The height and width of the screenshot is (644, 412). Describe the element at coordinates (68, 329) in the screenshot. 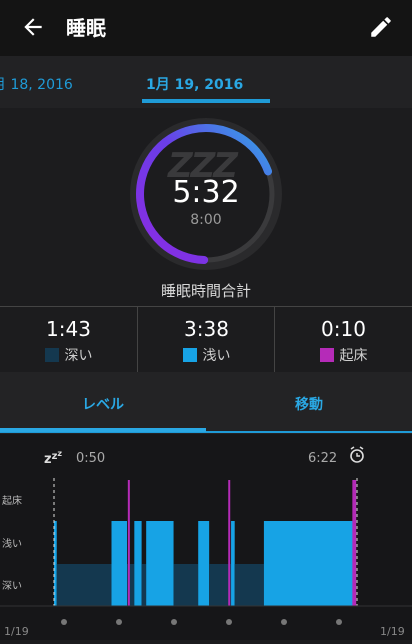

I see `stat-value: 1:43` at that location.